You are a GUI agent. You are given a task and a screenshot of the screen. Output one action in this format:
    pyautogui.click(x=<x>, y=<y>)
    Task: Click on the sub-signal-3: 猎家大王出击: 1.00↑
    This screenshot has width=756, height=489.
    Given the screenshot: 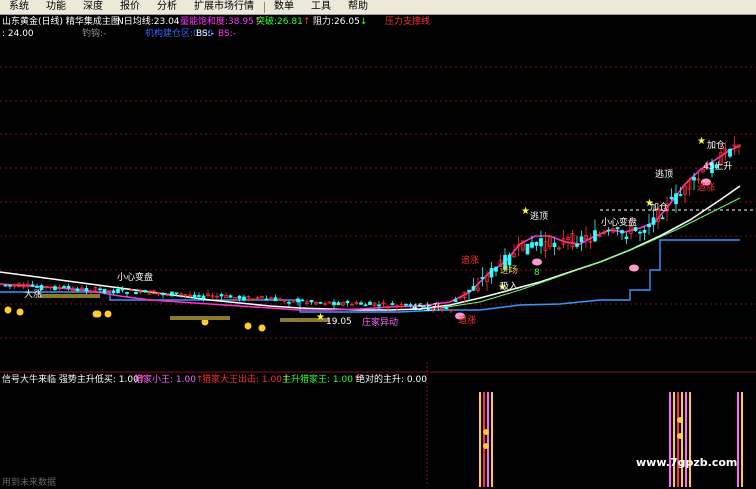 What is the action you would take?
    pyautogui.click(x=246, y=380)
    